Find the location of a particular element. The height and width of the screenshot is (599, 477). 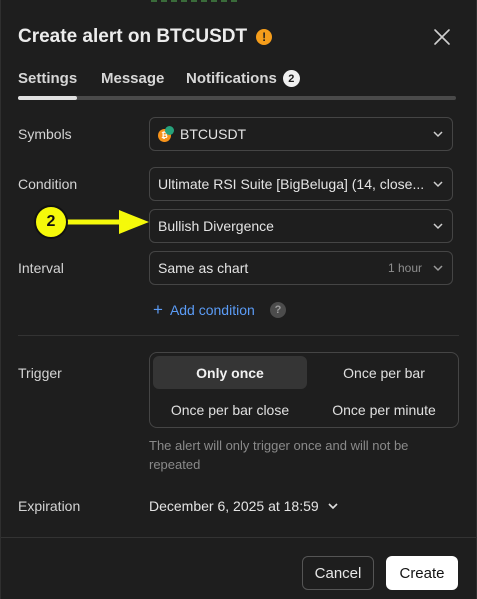

tab-message-label: Message is located at coordinates (133, 78).